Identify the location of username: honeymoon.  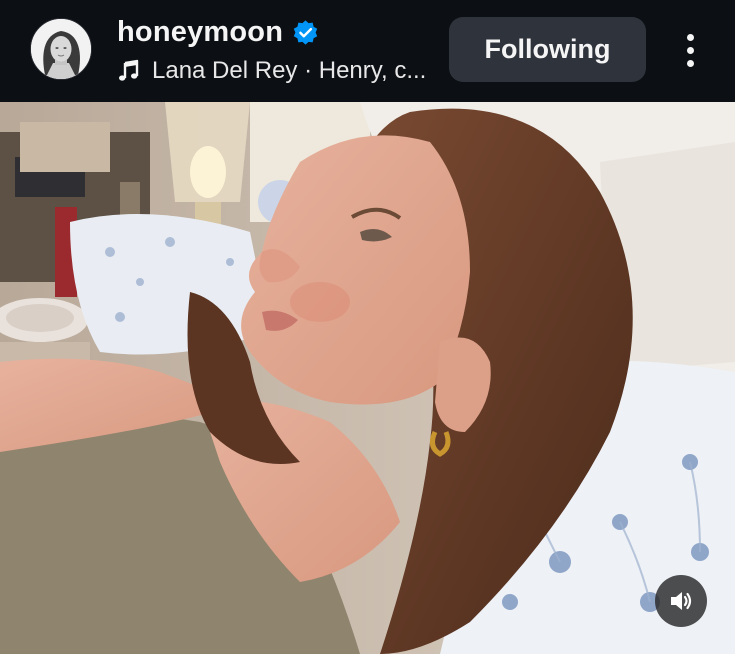
(200, 32).